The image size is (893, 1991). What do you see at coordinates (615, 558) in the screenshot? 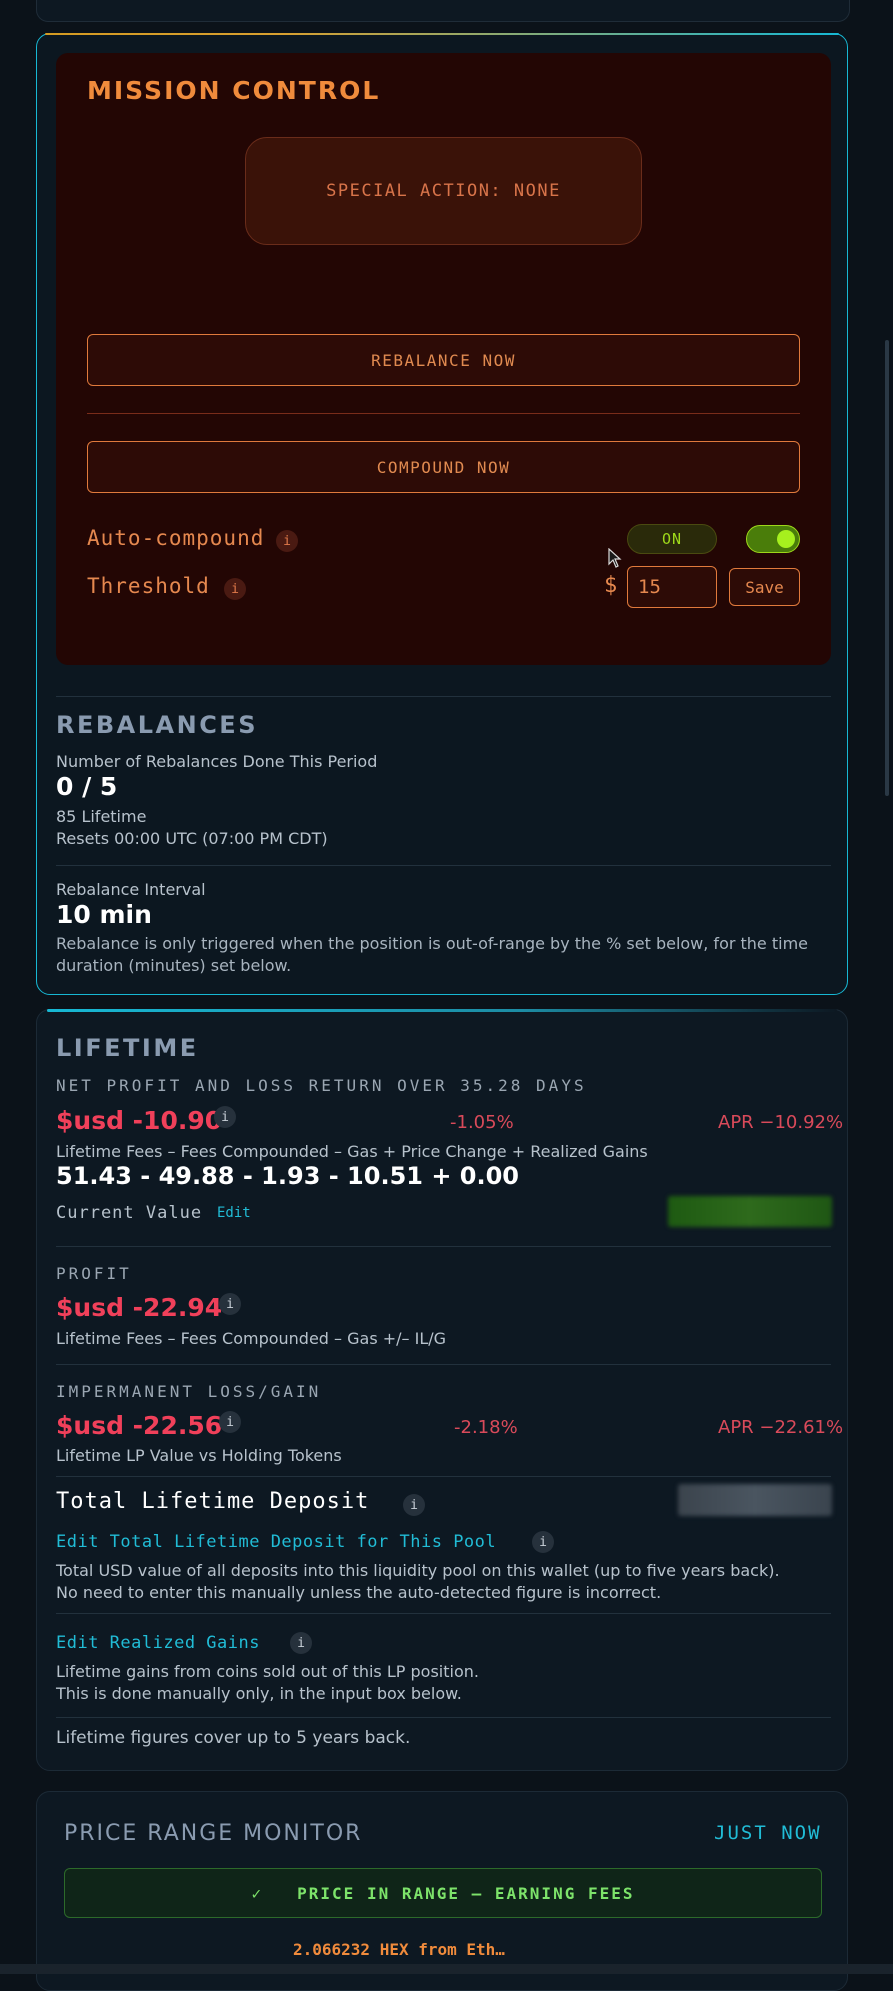
I see `mouse-cursor-icon` at bounding box center [615, 558].